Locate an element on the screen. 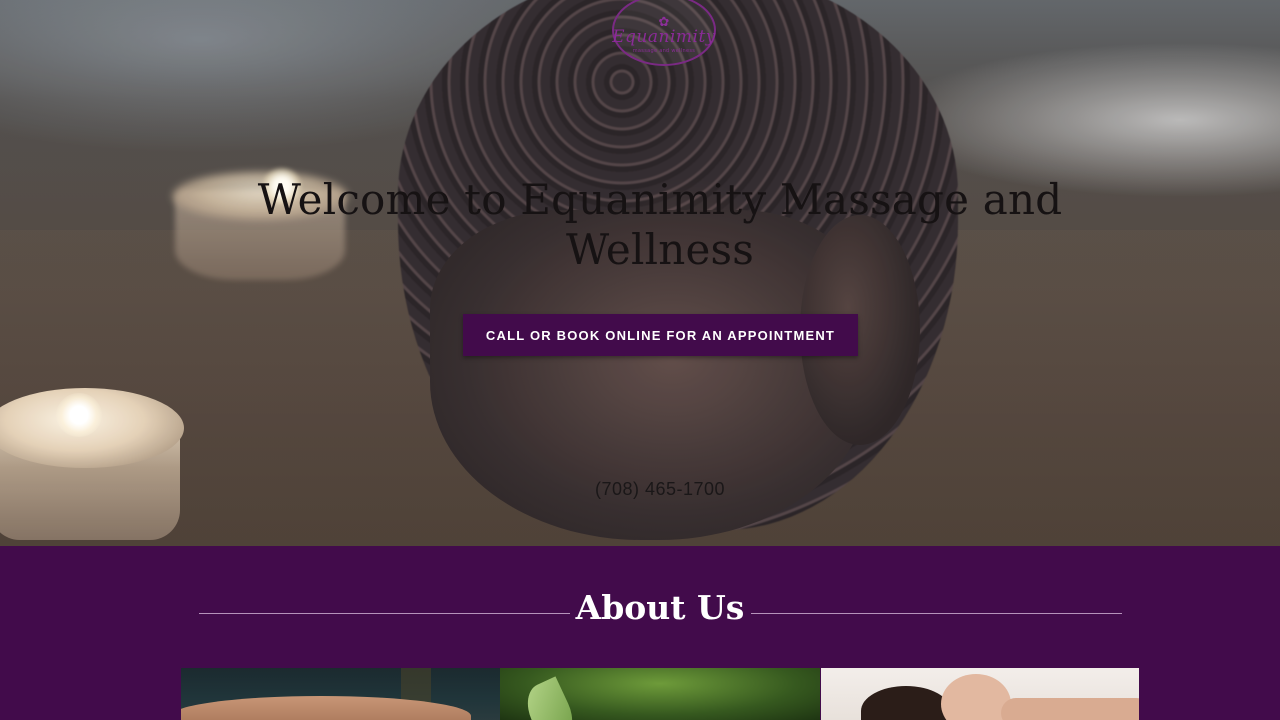 This screenshot has height=720, width=1280. massage-hands-photo is located at coordinates (340, 694).